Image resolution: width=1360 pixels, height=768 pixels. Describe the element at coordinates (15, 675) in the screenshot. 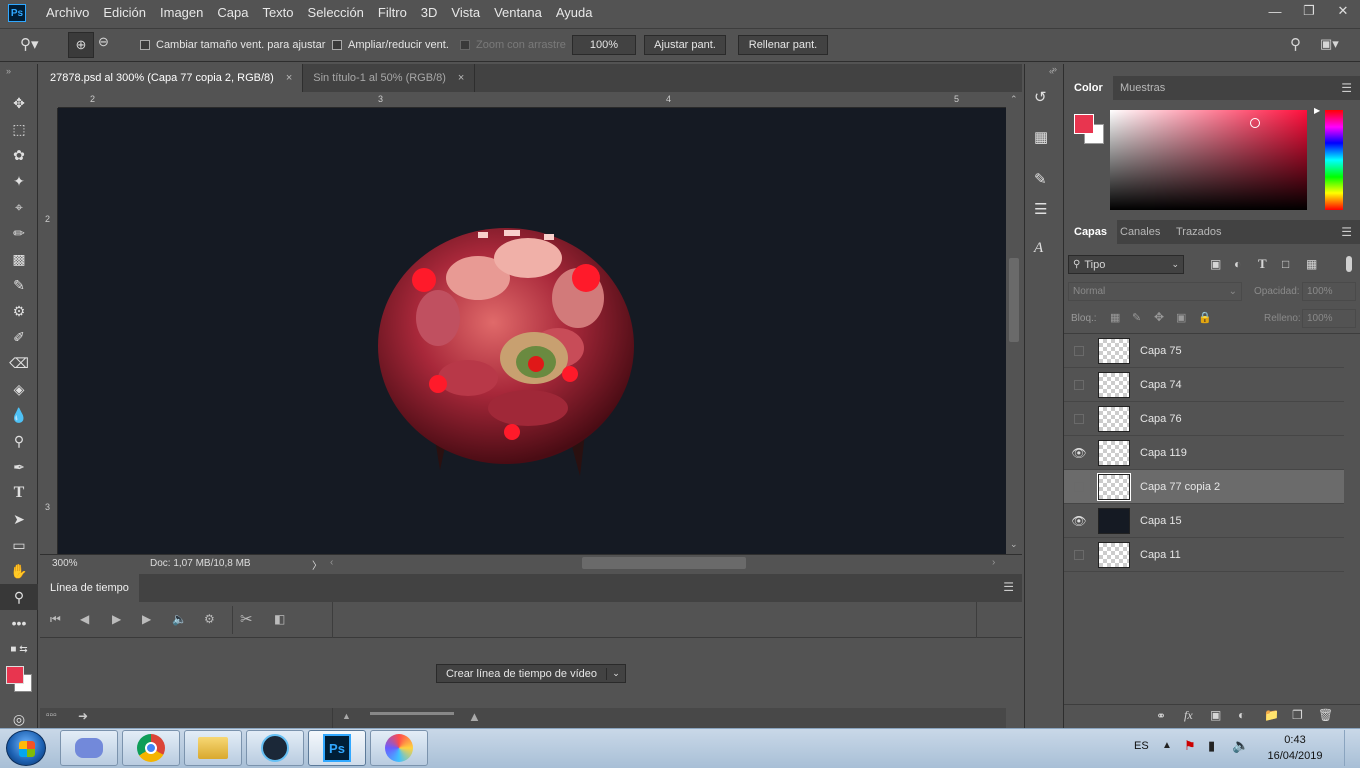

I see `foreground-color-swatch` at that location.